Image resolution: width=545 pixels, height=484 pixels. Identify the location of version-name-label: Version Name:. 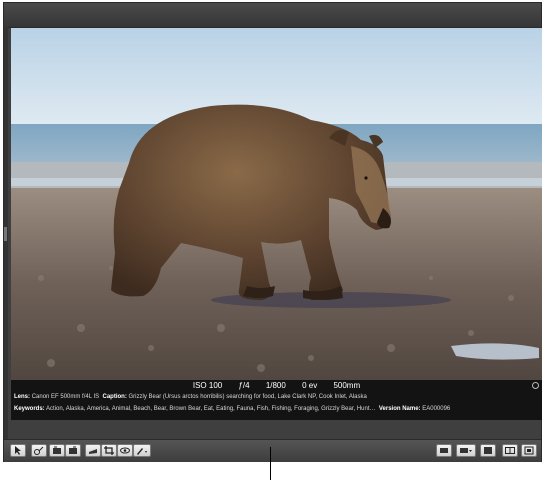
(399, 409).